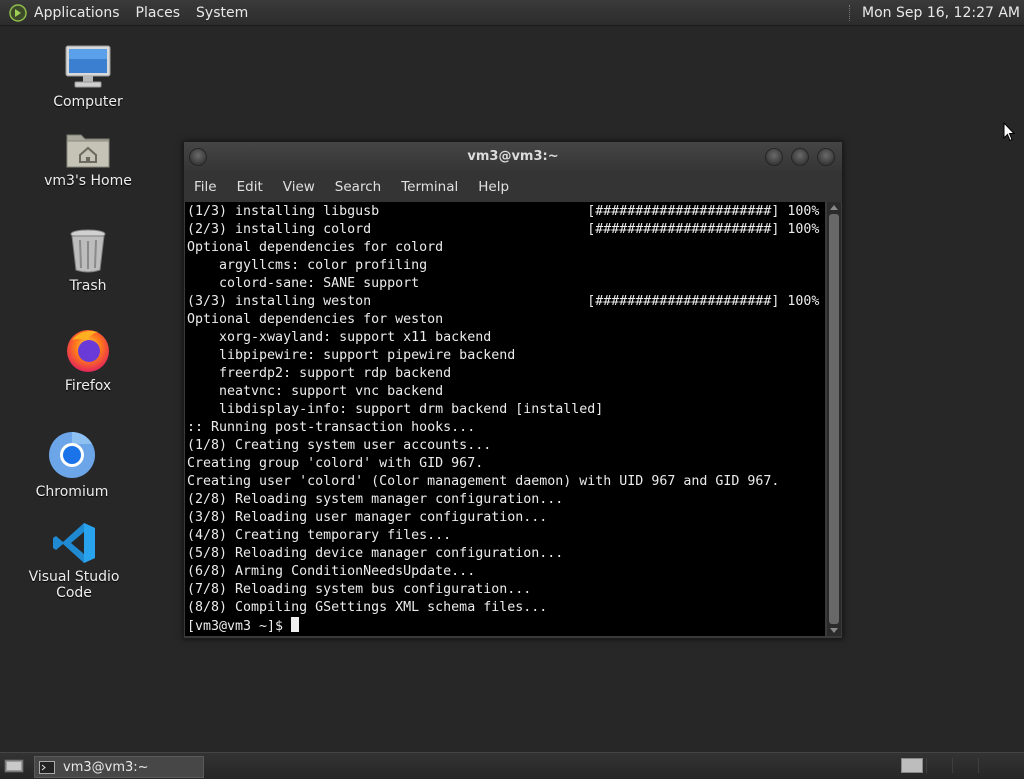 The width and height of the screenshot is (1024, 779). What do you see at coordinates (106, 767) in the screenshot?
I see `taskbar-window-label: vm3@vm3:~` at bounding box center [106, 767].